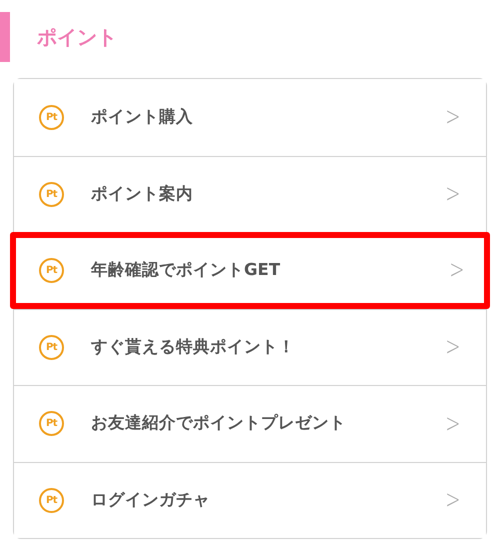 The height and width of the screenshot is (558, 500). Describe the element at coordinates (77, 37) in the screenshot. I see `section-title: ポイント` at that location.